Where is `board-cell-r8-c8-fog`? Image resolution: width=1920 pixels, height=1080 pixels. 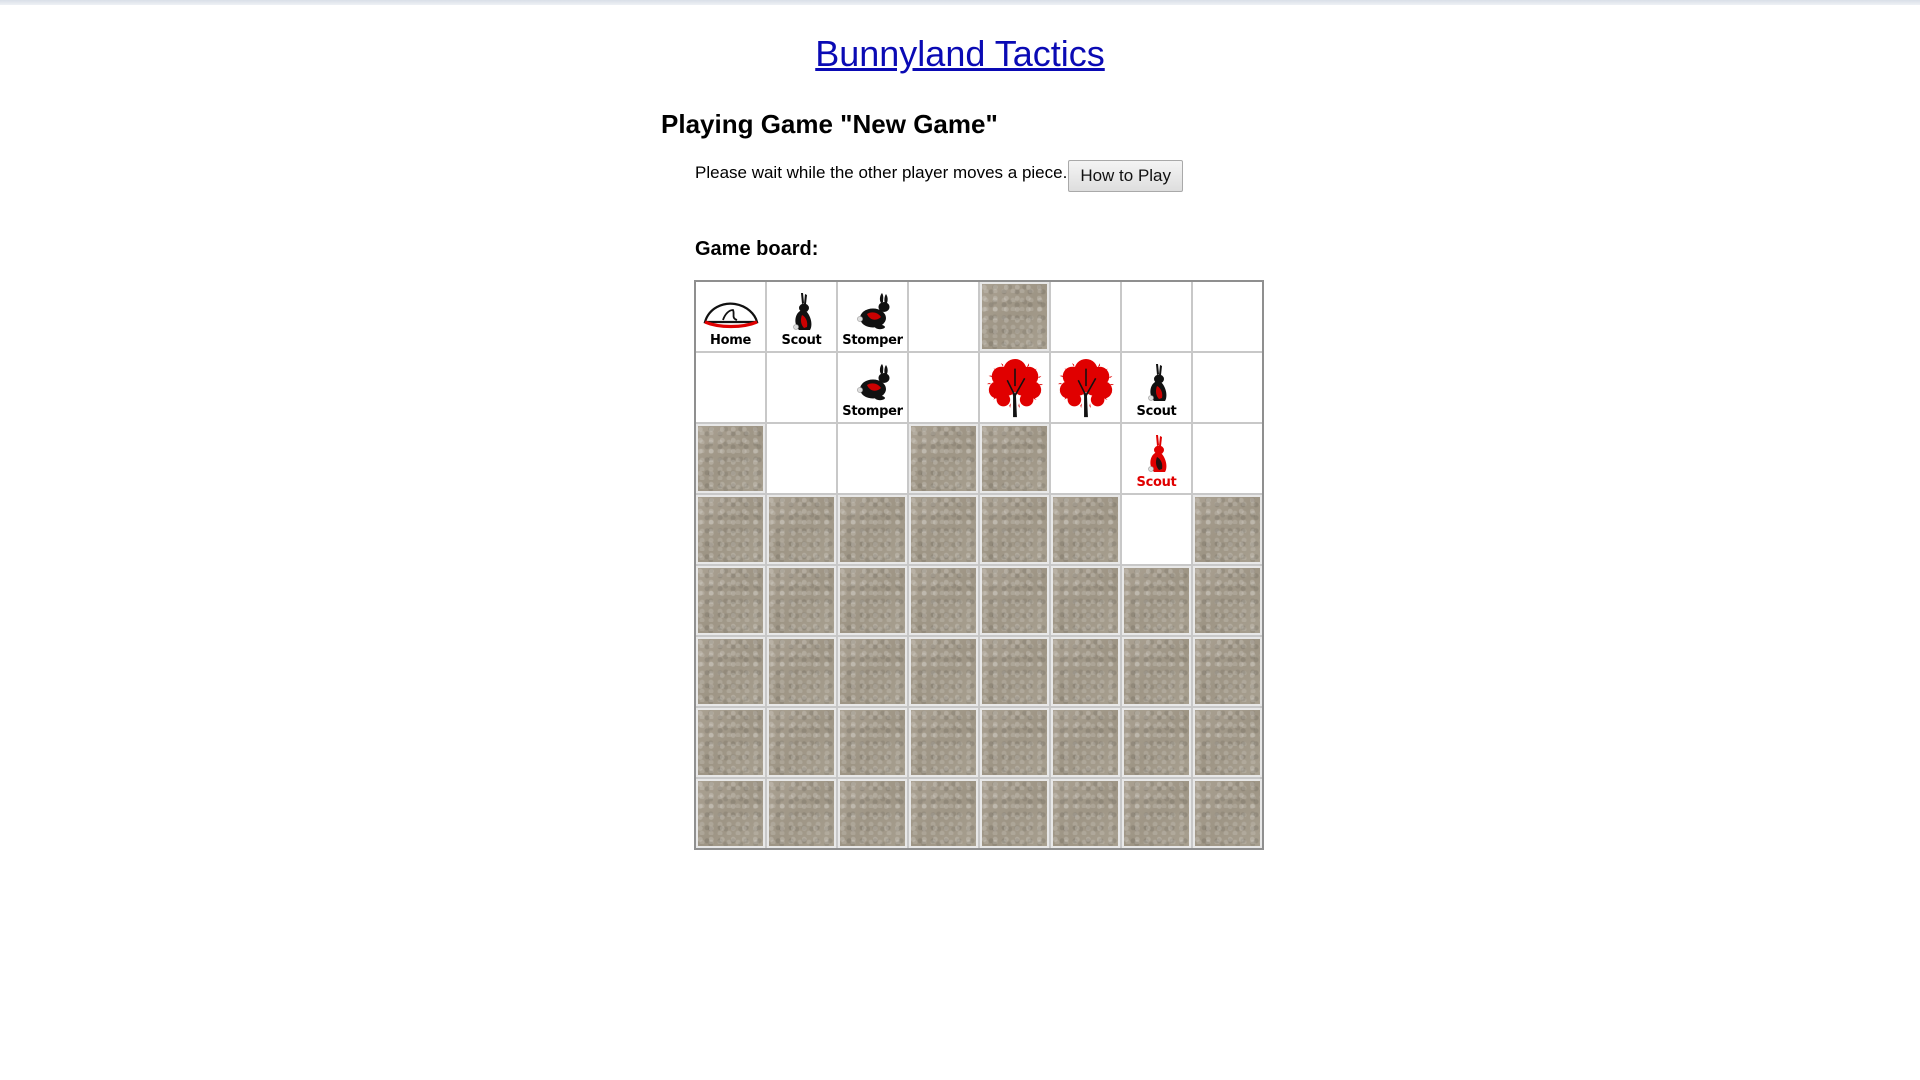 board-cell-r8-c8-fog is located at coordinates (1227, 813).